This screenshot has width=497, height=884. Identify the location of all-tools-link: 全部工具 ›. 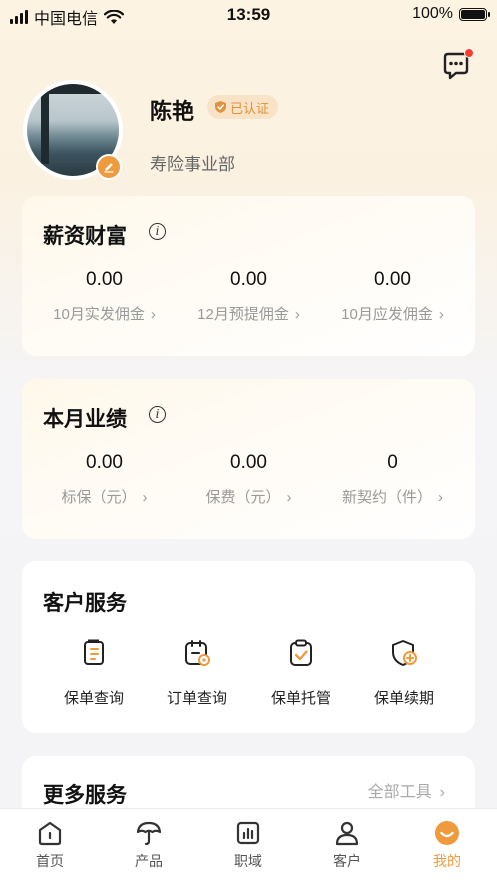
(406, 790).